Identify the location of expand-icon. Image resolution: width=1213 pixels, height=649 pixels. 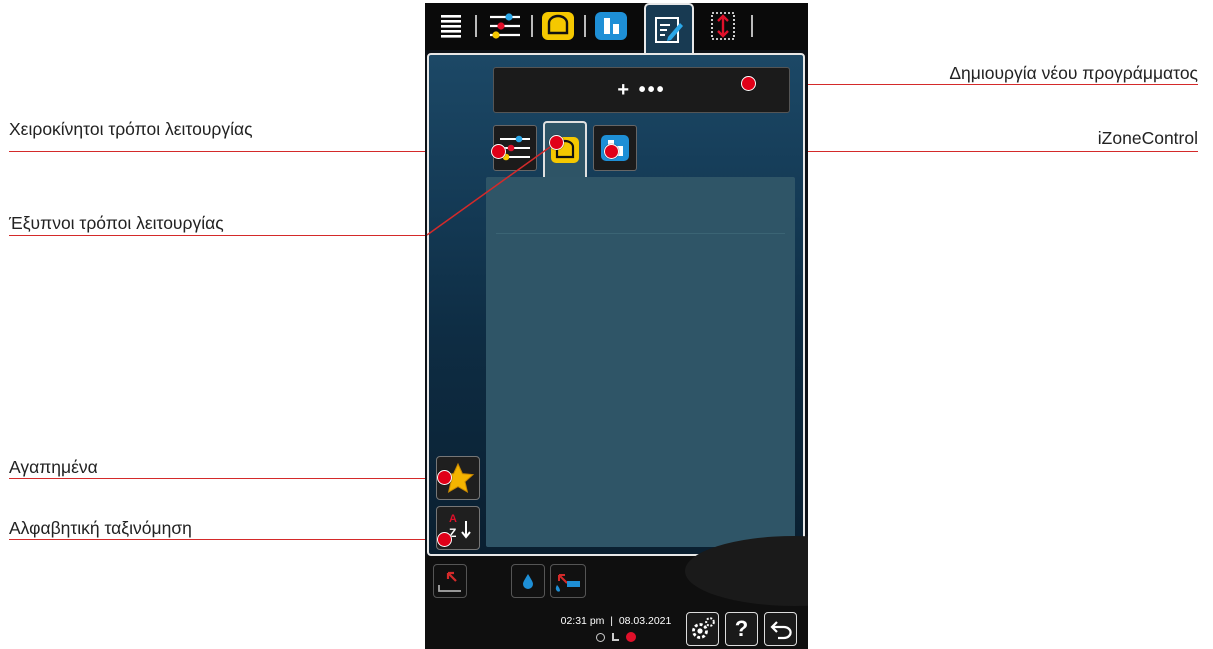
(723, 26).